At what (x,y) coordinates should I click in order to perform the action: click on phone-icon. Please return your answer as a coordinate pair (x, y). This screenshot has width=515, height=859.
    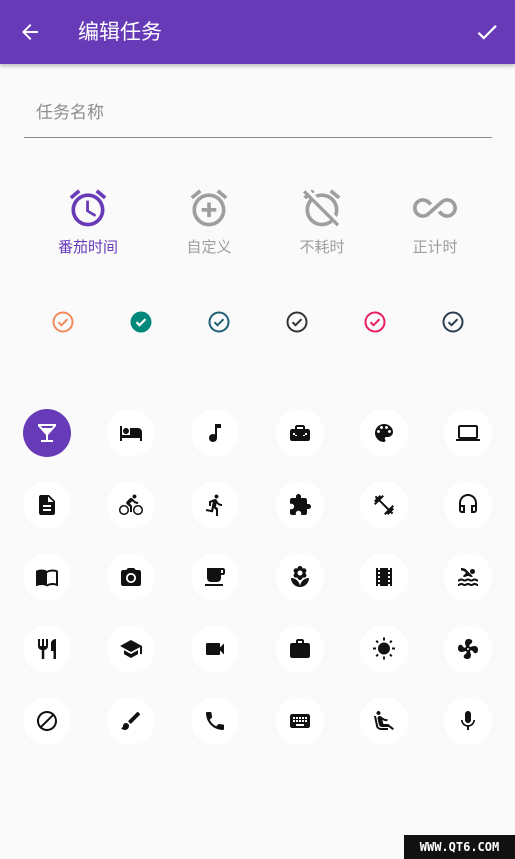
    Looking at the image, I should click on (215, 721).